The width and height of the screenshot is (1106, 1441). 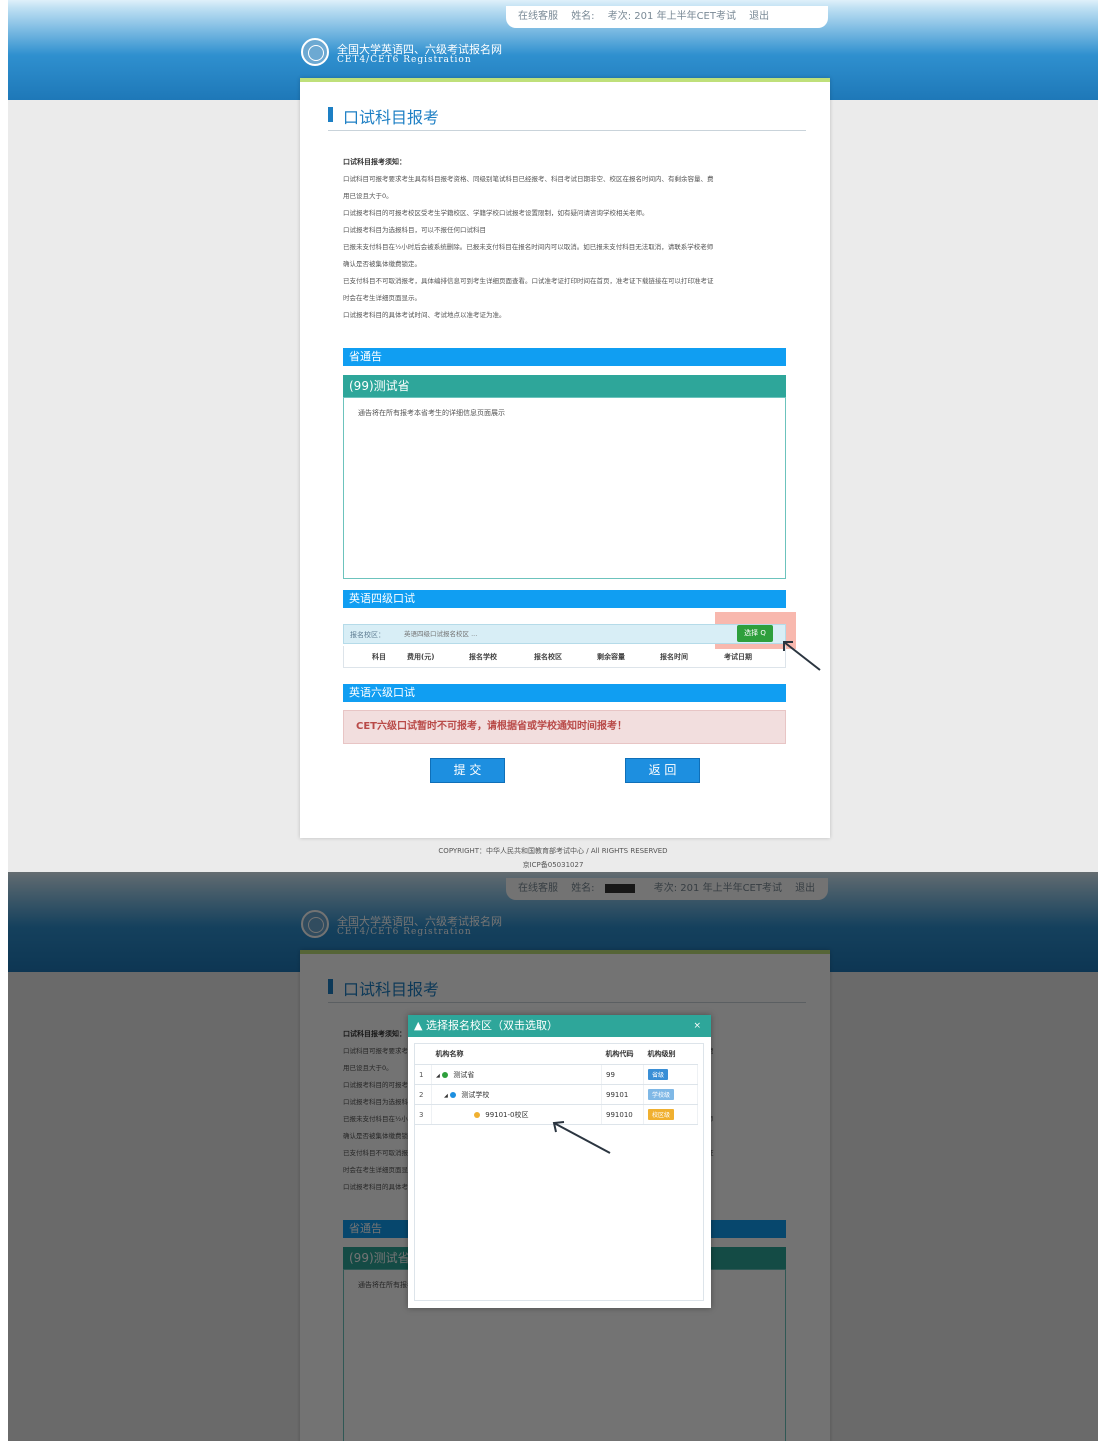 What do you see at coordinates (475, 1094) in the screenshot?
I see `org-name: 测试学校` at bounding box center [475, 1094].